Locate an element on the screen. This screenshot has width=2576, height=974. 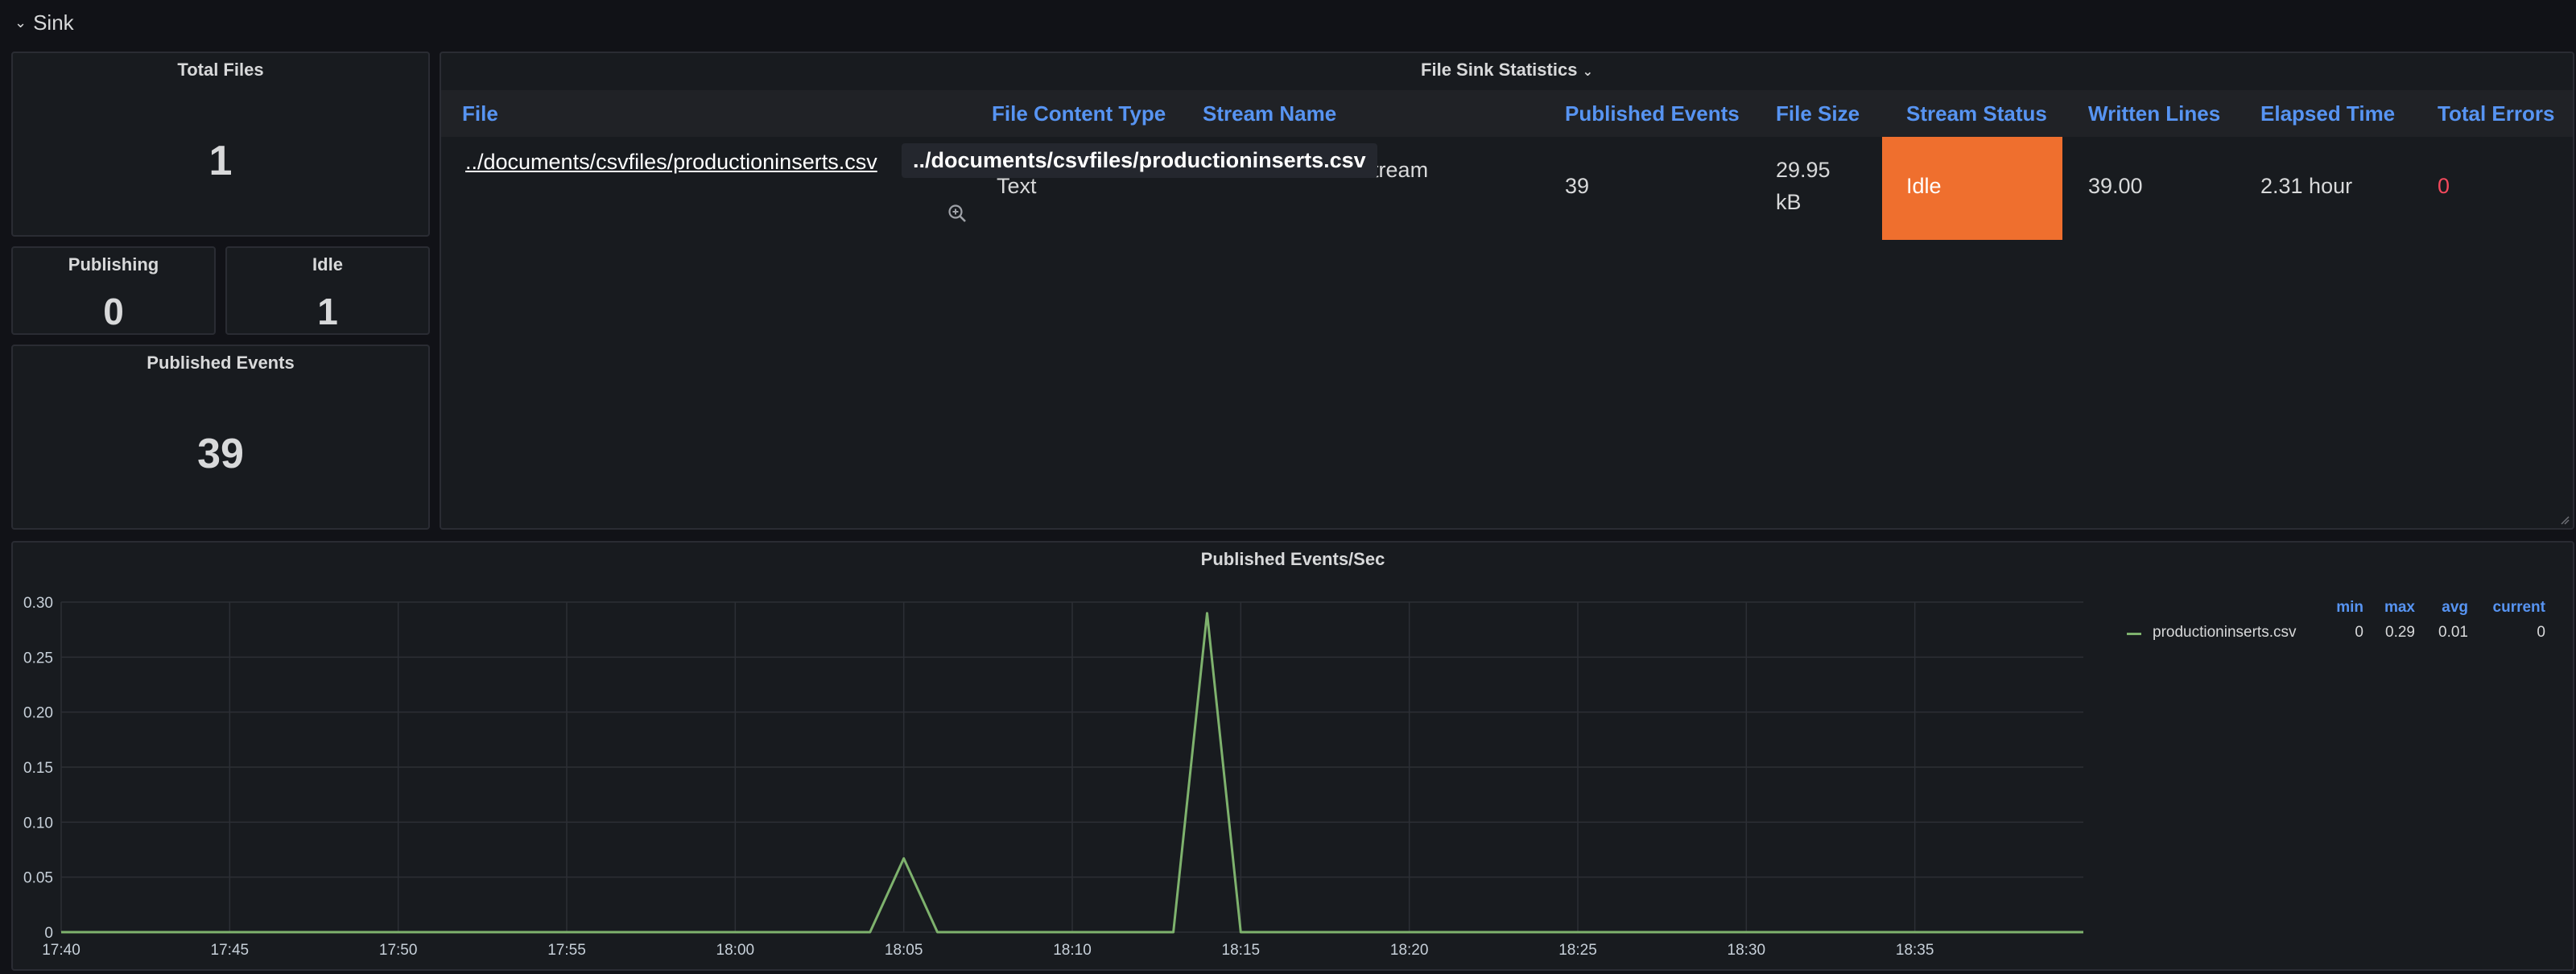
column-header-file-size: File Size is located at coordinates (1818, 113).